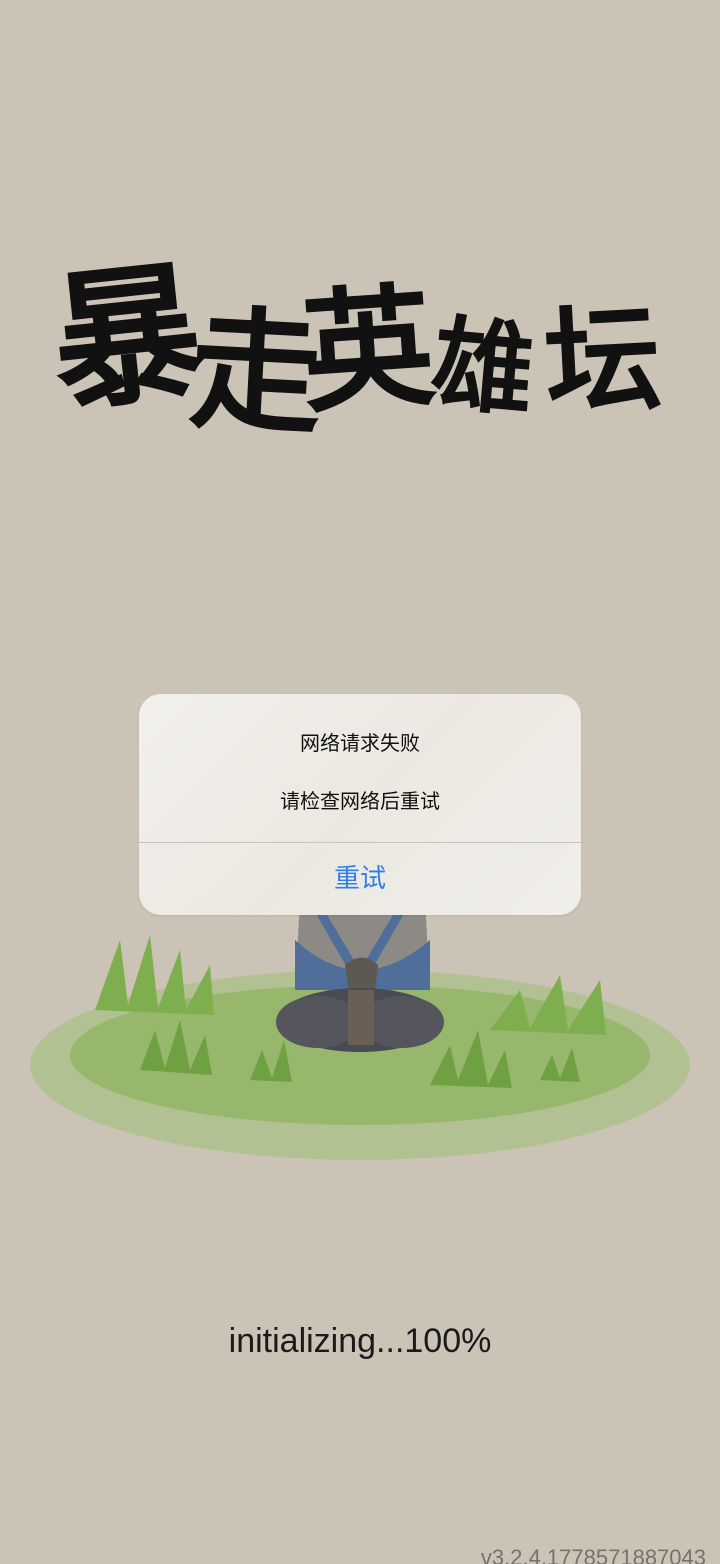  Describe the element at coordinates (360, 879) in the screenshot. I see `retry-button: 重试` at that location.